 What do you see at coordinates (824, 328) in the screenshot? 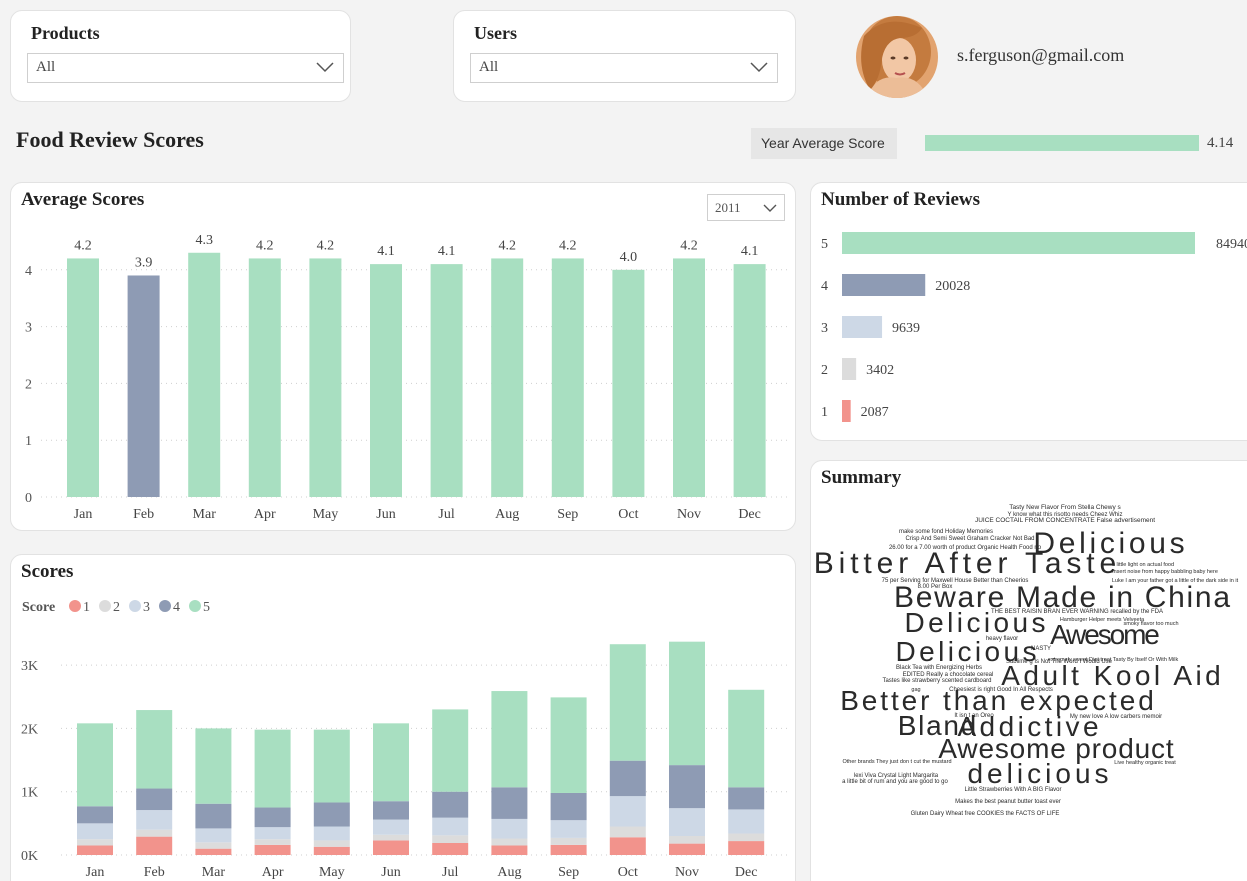
I see `y-tick-label: 3` at bounding box center [824, 328].